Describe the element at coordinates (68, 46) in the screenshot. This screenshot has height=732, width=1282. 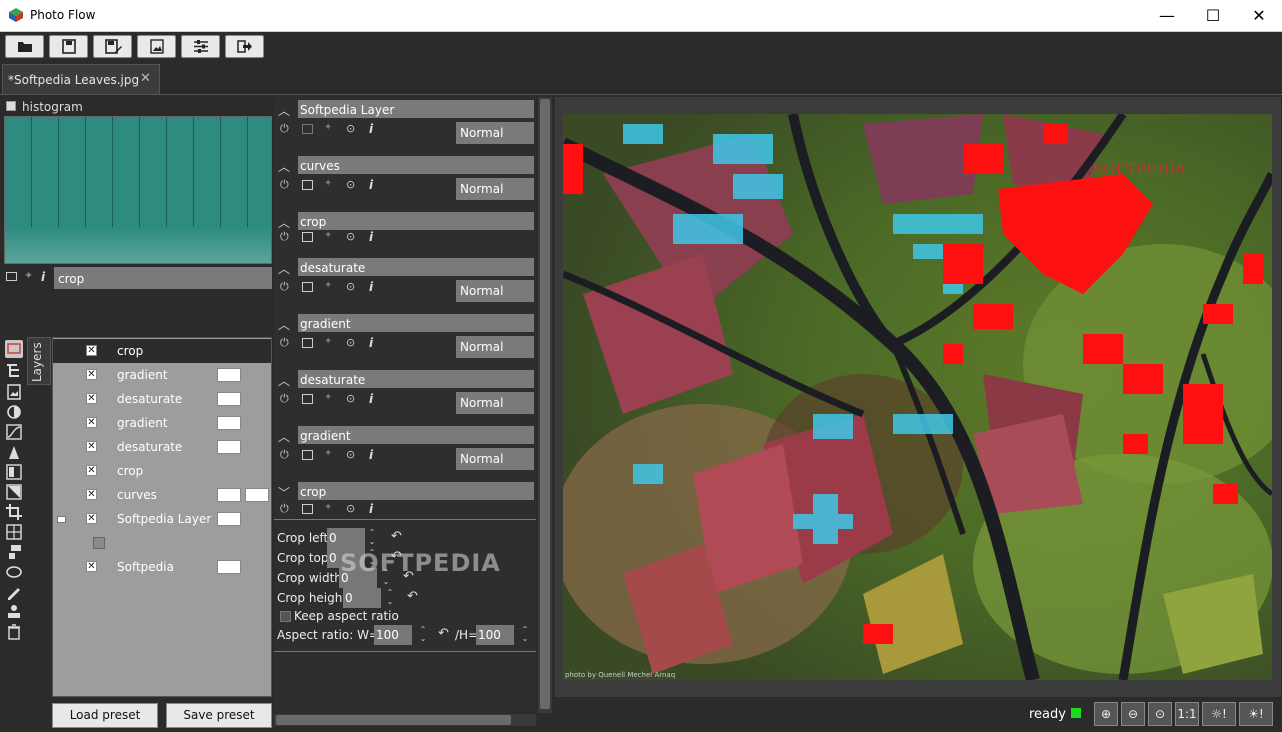
I see `save-button` at that location.